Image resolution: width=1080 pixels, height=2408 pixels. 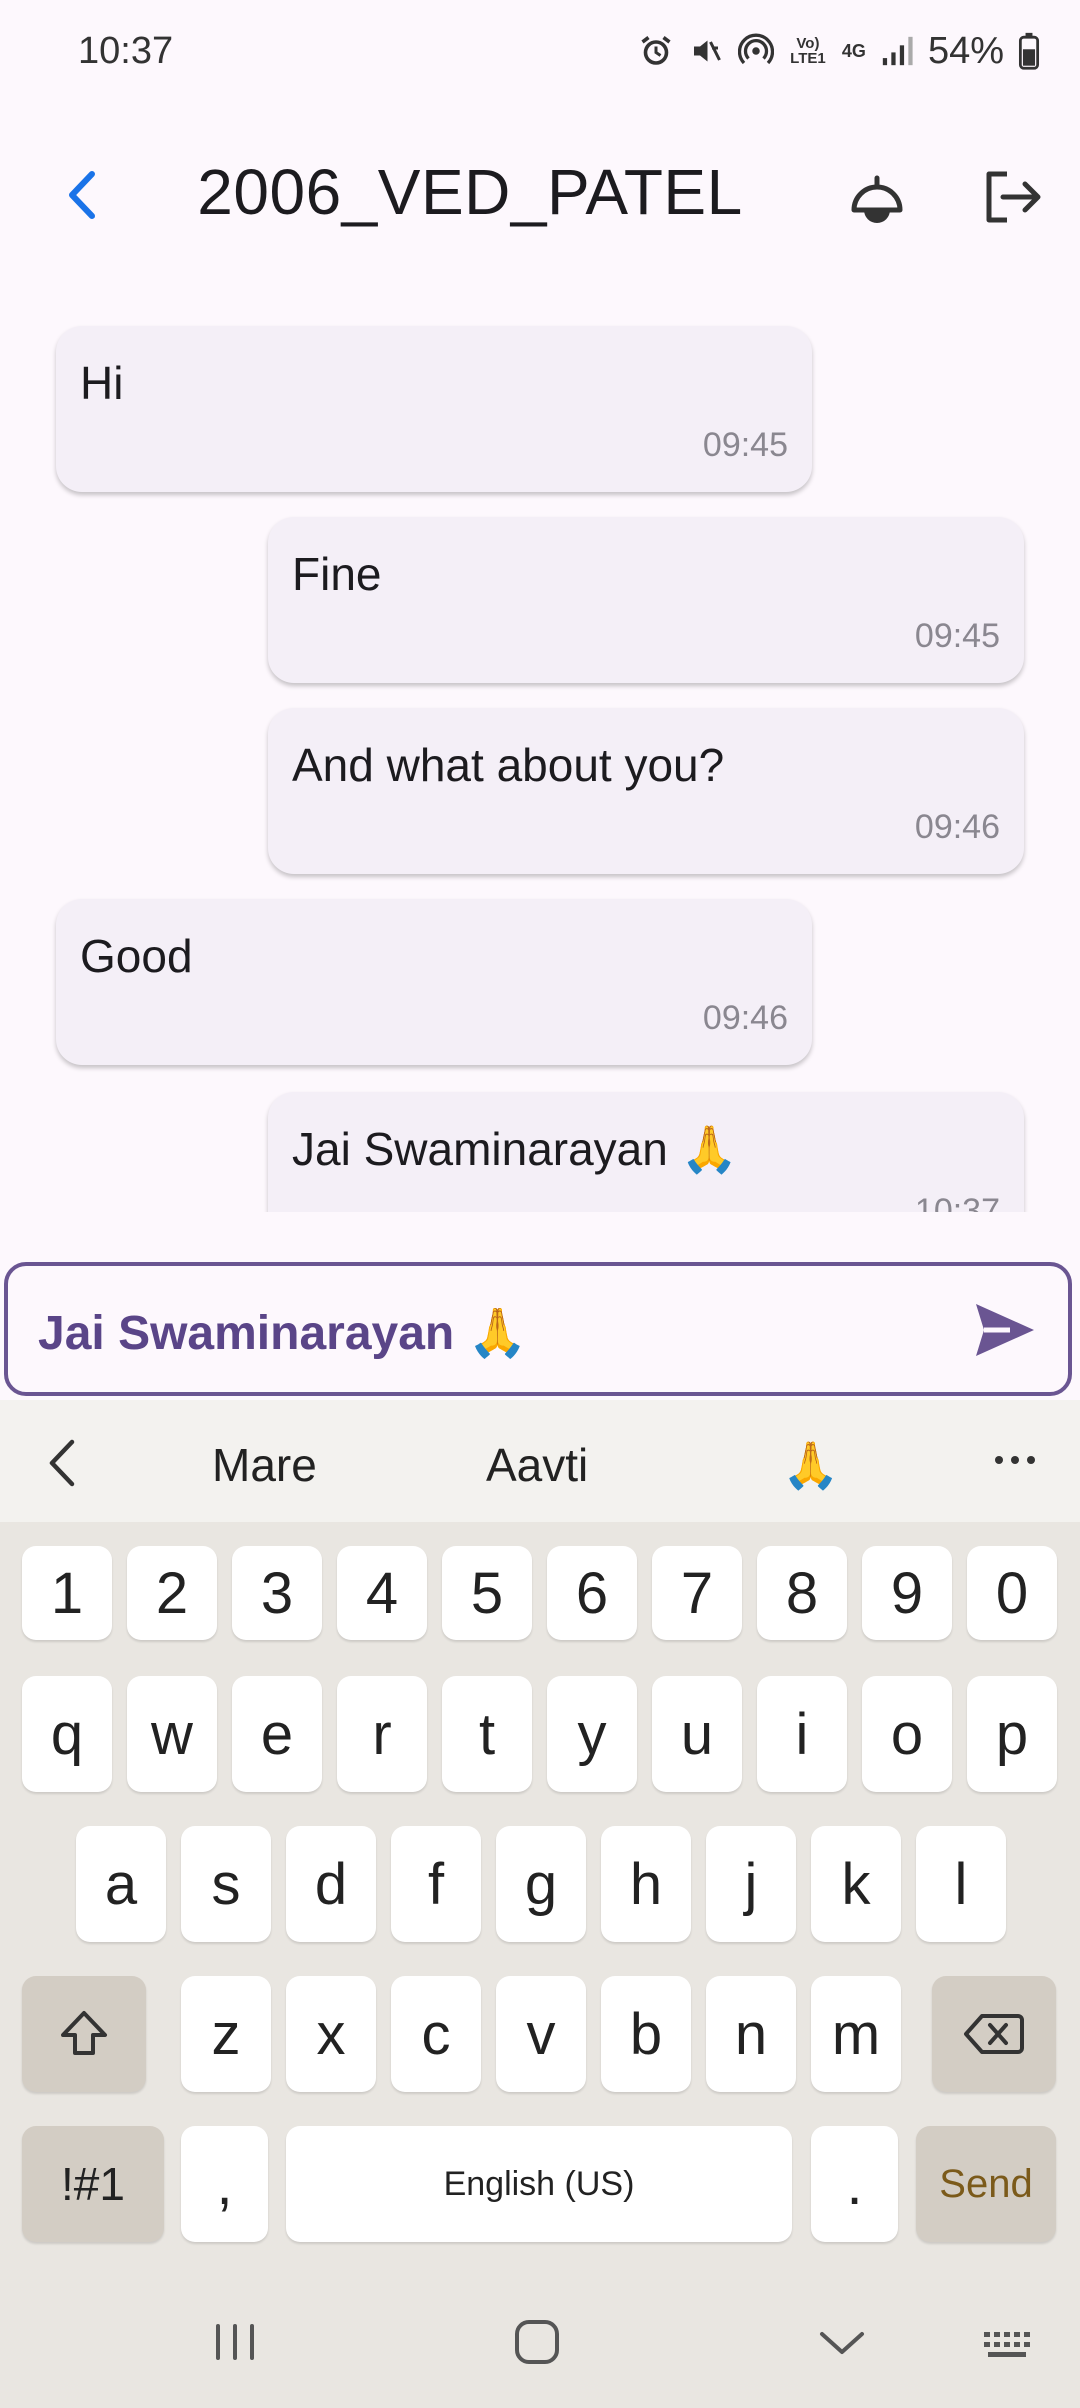 I want to click on suggestion-bar: Mare Aavti 🙏, so click(x=540, y=1461).